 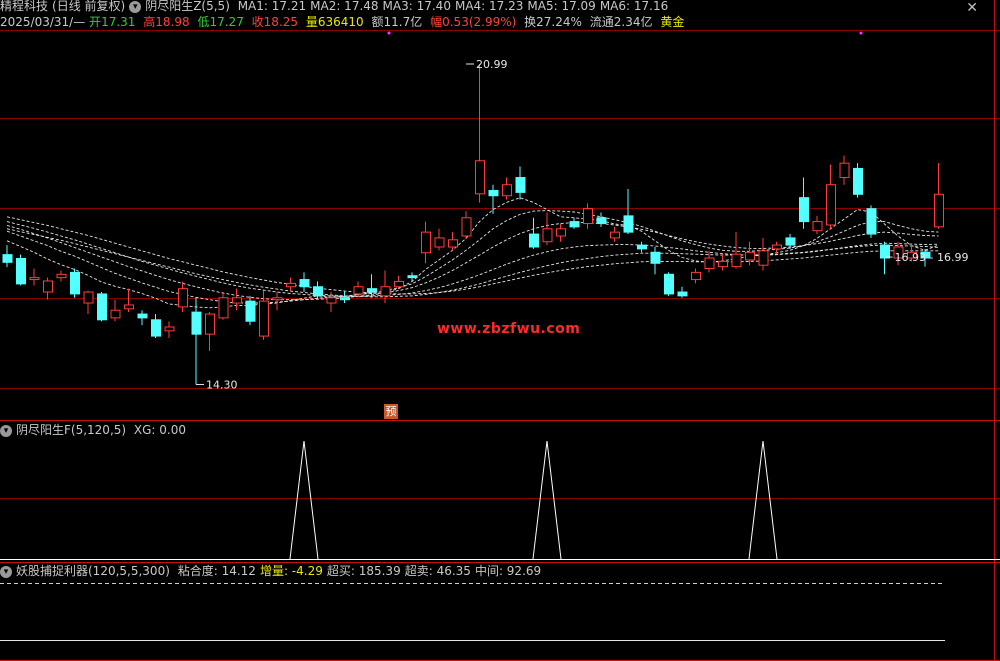 What do you see at coordinates (172, 22) in the screenshot?
I see `high-value: 18.98` at bounding box center [172, 22].